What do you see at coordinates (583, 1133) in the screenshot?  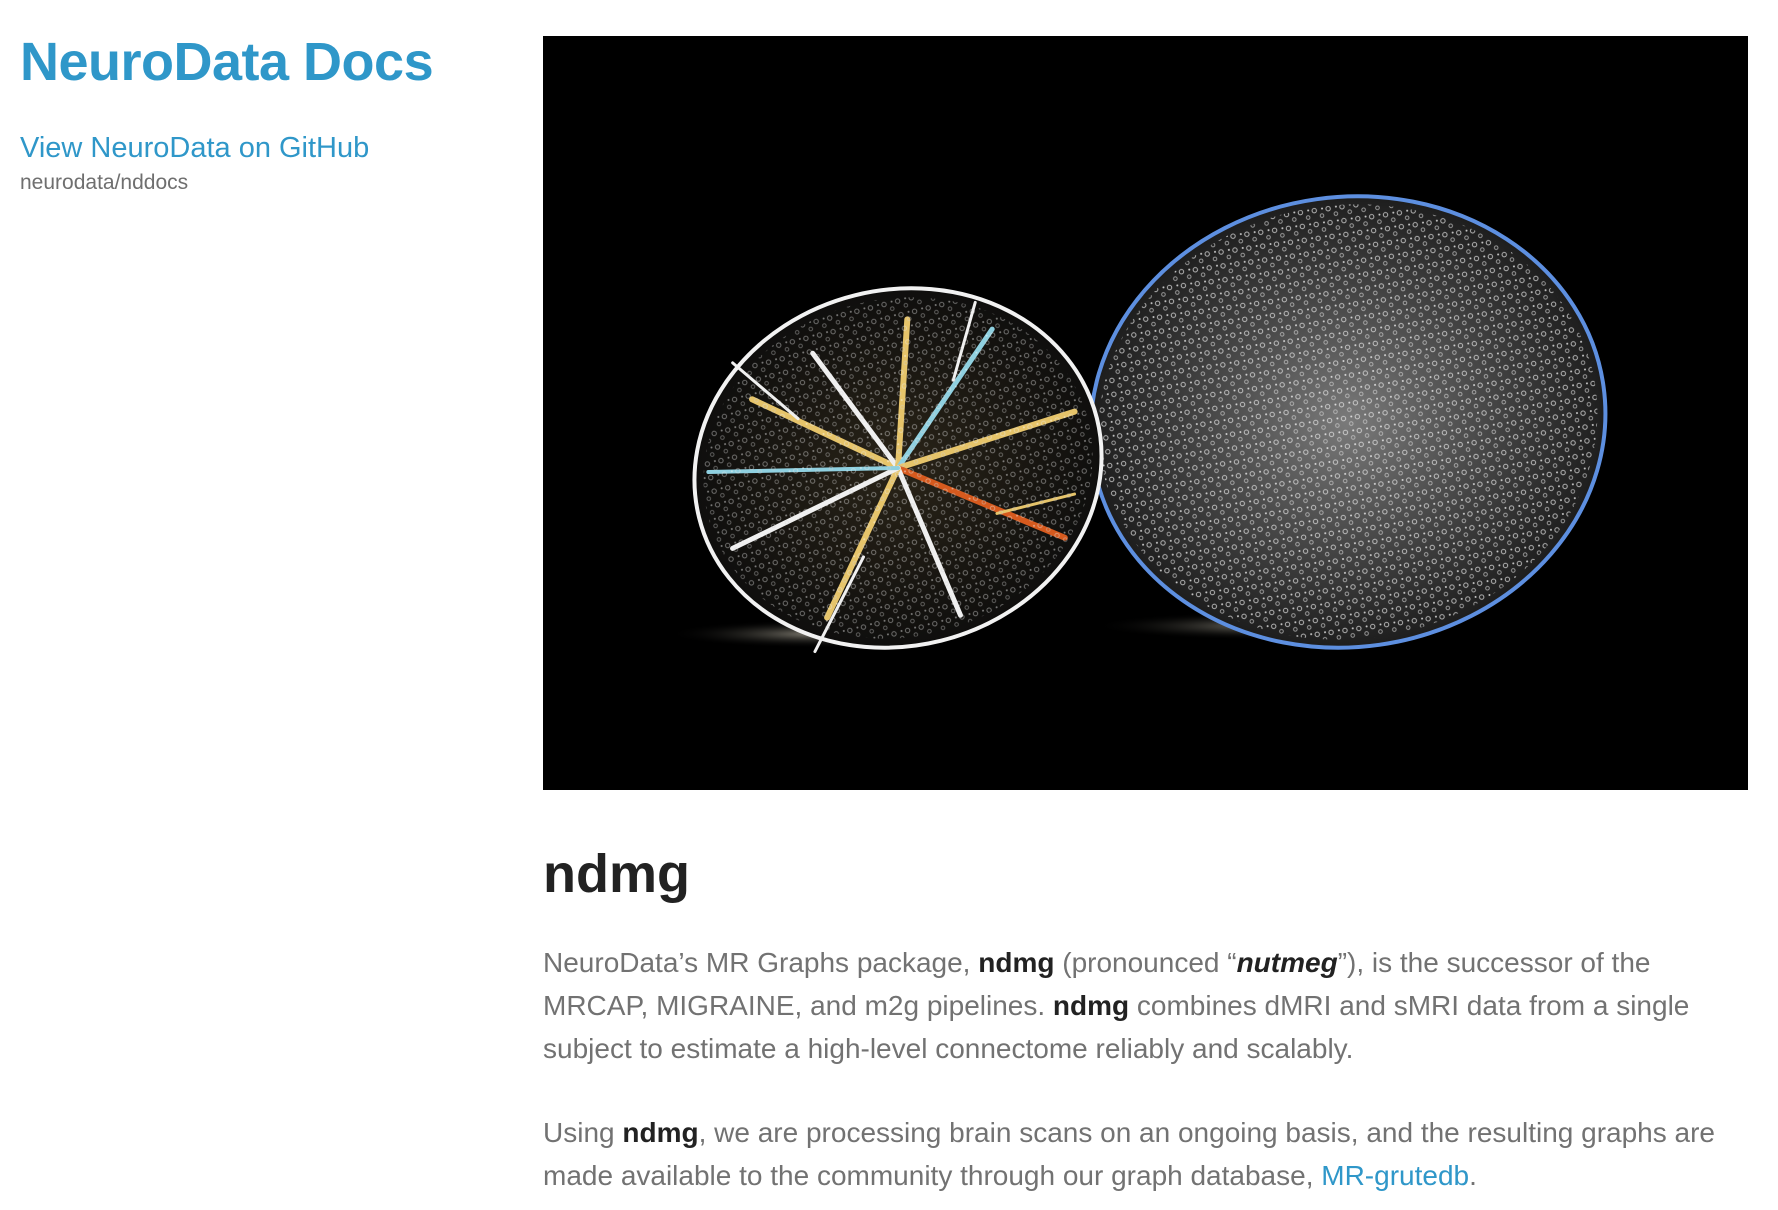 I see `usage-text: Using` at bounding box center [583, 1133].